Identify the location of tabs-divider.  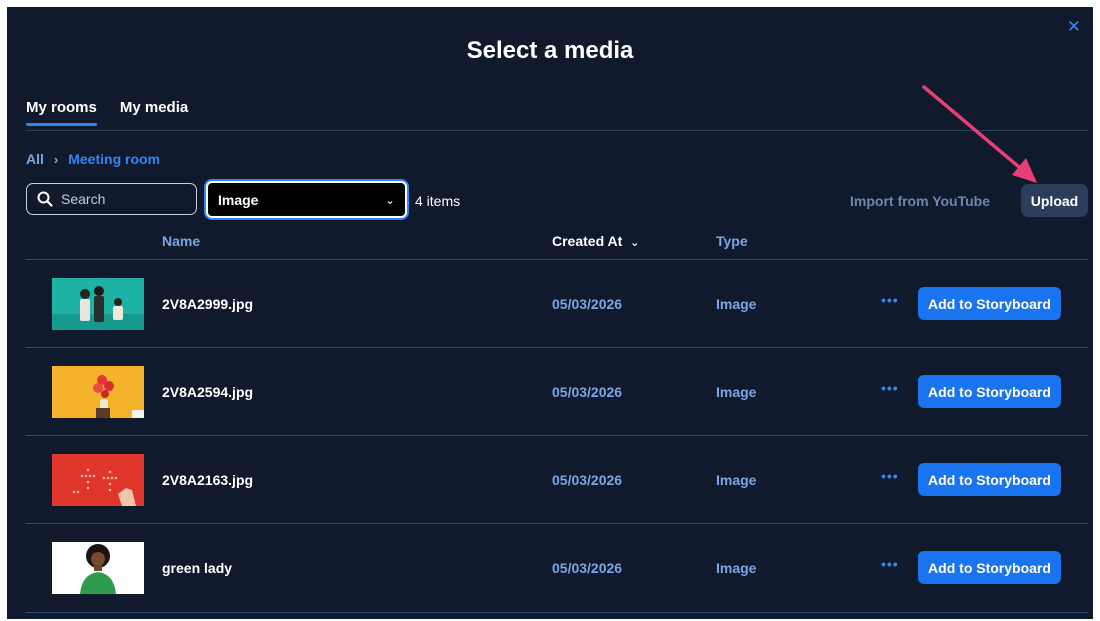
(557, 130).